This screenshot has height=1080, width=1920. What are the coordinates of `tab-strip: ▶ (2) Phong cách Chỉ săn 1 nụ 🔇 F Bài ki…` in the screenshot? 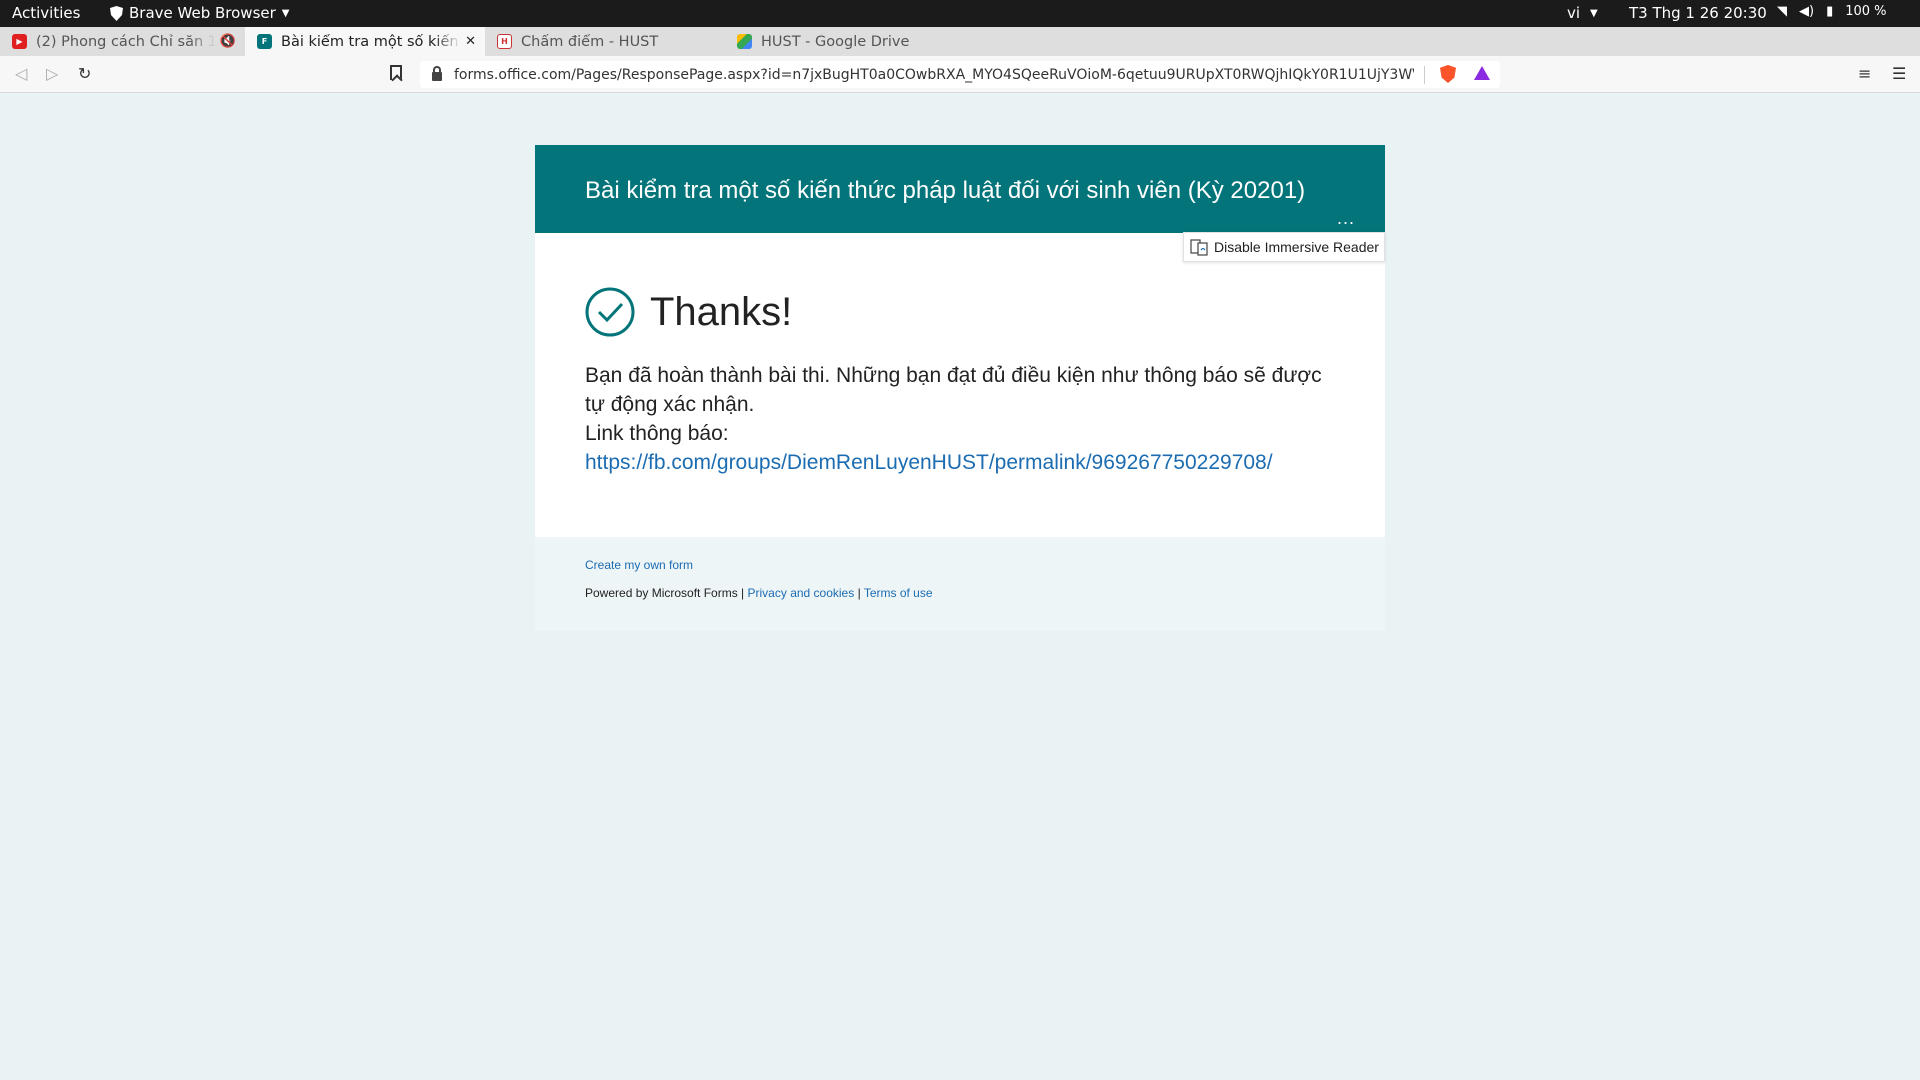 It's located at (960, 54).